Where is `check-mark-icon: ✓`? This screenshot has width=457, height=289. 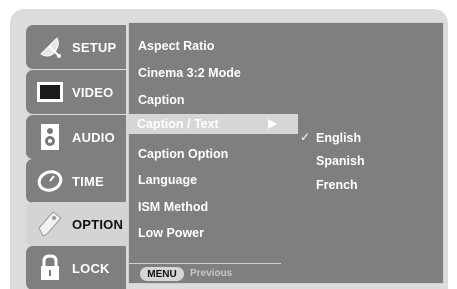
check-mark-icon: ✓ is located at coordinates (305, 137).